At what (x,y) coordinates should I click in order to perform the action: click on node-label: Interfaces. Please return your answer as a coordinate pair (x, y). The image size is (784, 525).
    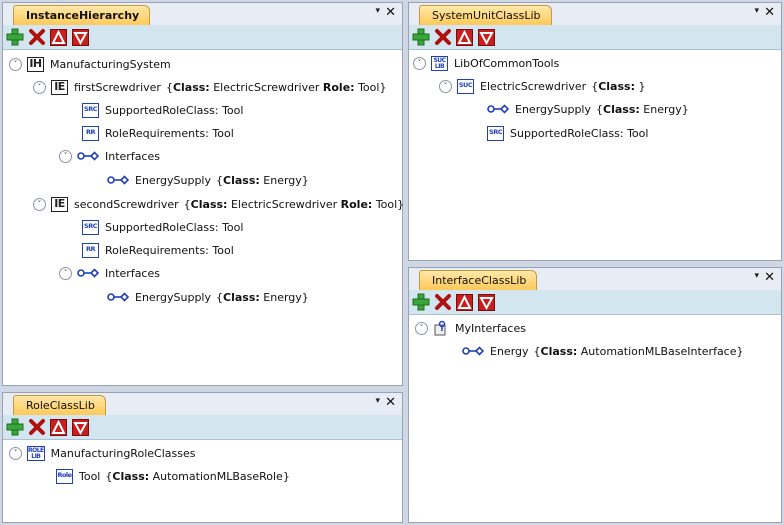
    Looking at the image, I should click on (132, 273).